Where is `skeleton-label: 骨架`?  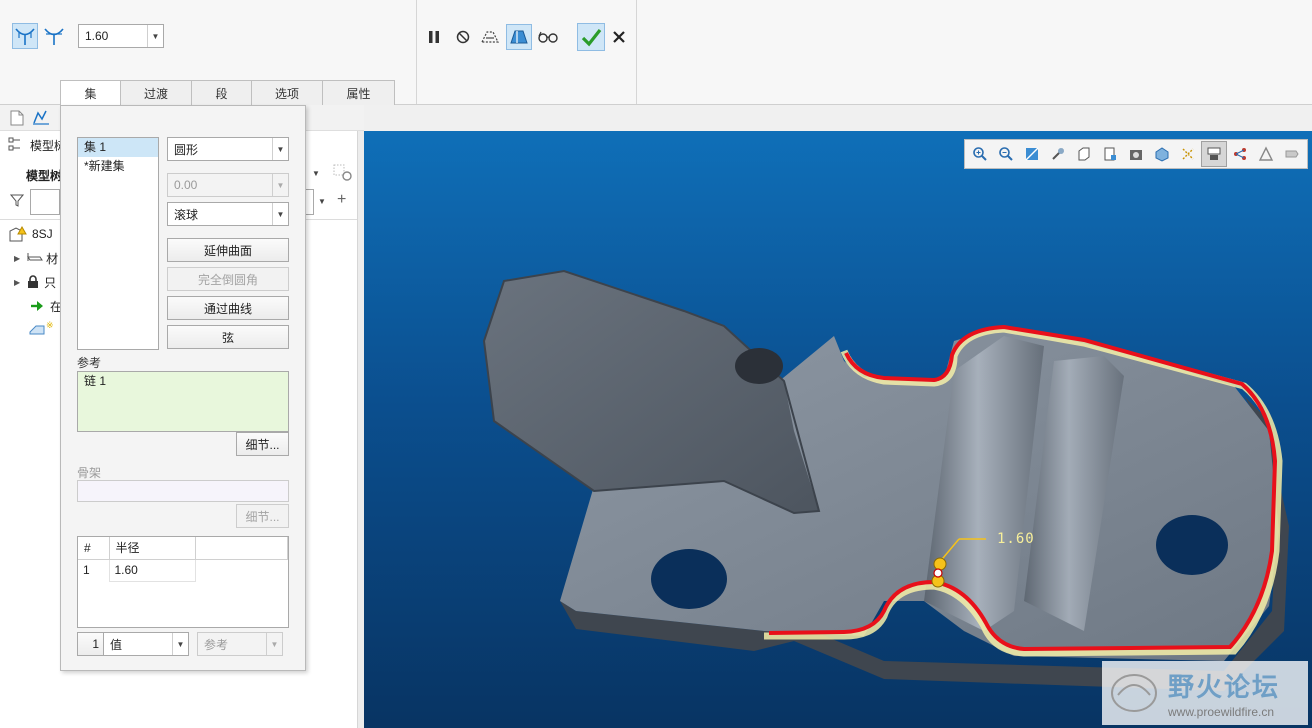 skeleton-label: 骨架 is located at coordinates (89, 473).